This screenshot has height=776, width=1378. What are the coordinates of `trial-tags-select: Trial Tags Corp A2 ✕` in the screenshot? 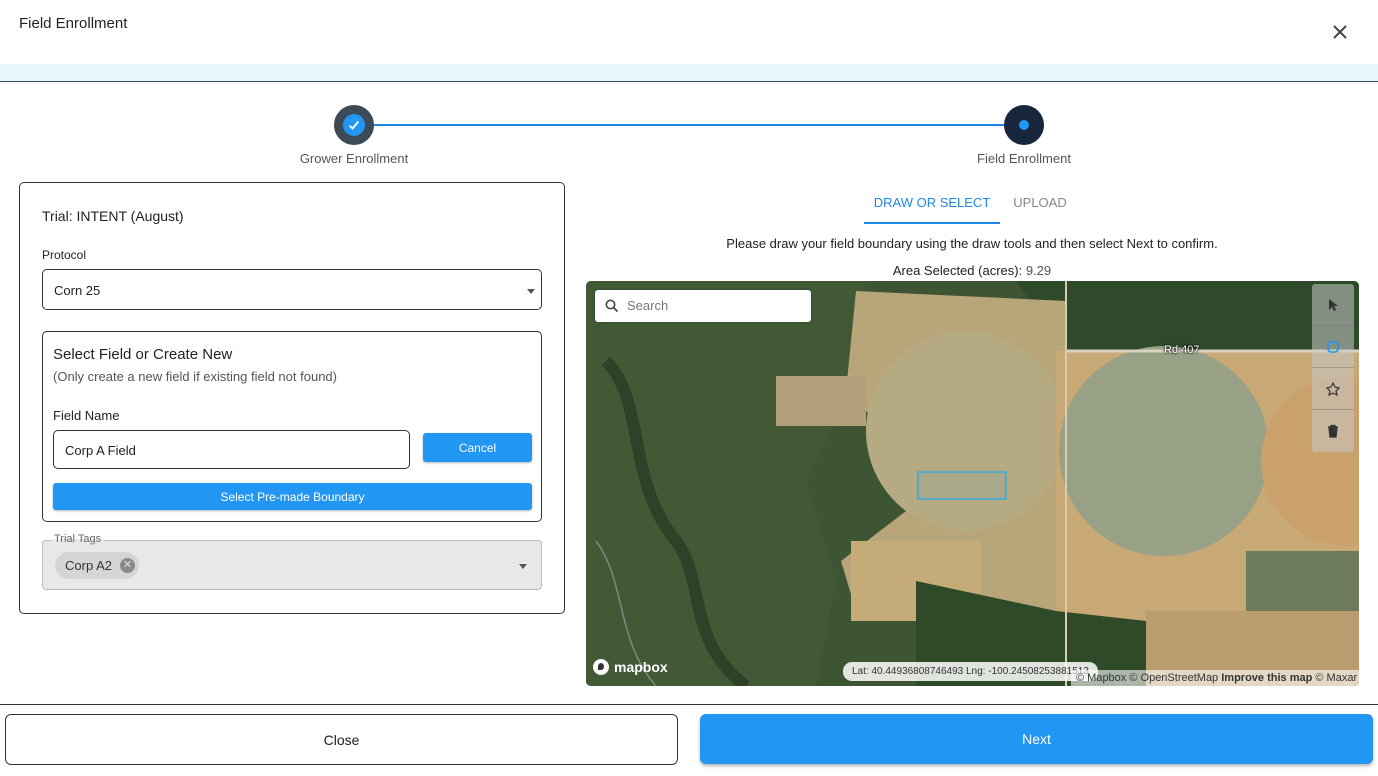 It's located at (292, 561).